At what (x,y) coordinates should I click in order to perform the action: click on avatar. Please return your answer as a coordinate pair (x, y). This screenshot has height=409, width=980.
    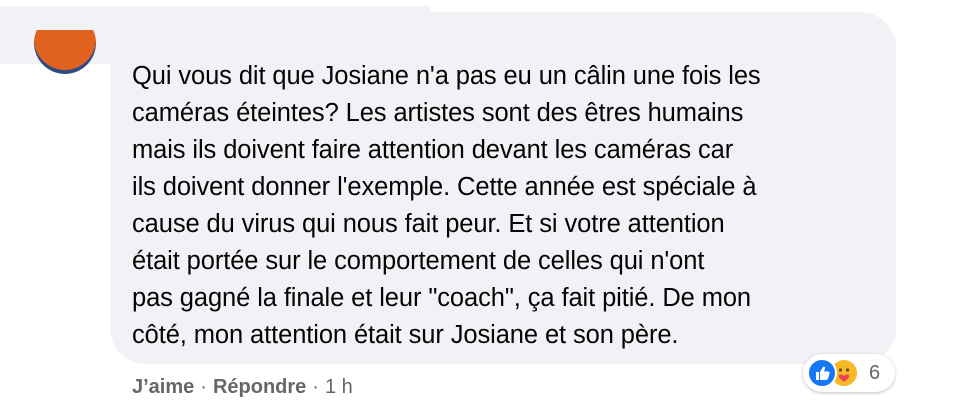
    Looking at the image, I should click on (65, 52).